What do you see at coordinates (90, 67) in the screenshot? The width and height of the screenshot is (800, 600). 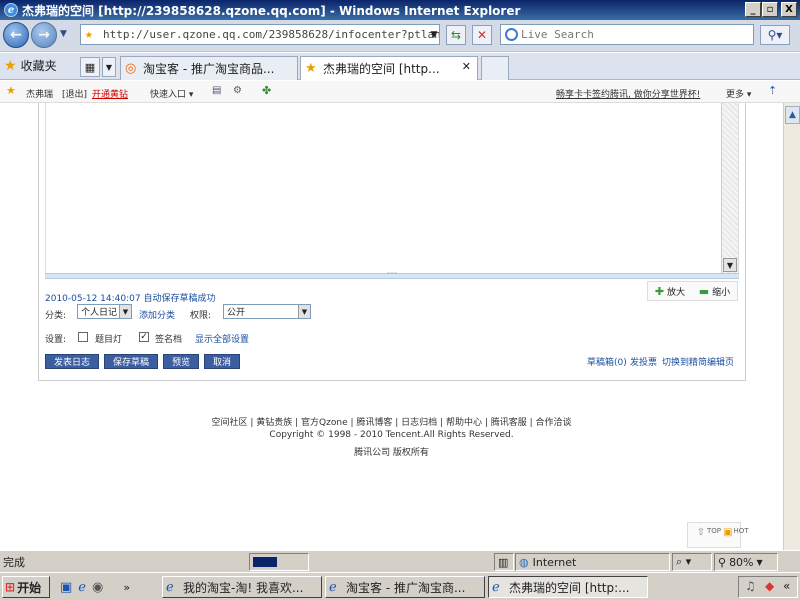 I see `quick-tabs-button: ▦` at bounding box center [90, 67].